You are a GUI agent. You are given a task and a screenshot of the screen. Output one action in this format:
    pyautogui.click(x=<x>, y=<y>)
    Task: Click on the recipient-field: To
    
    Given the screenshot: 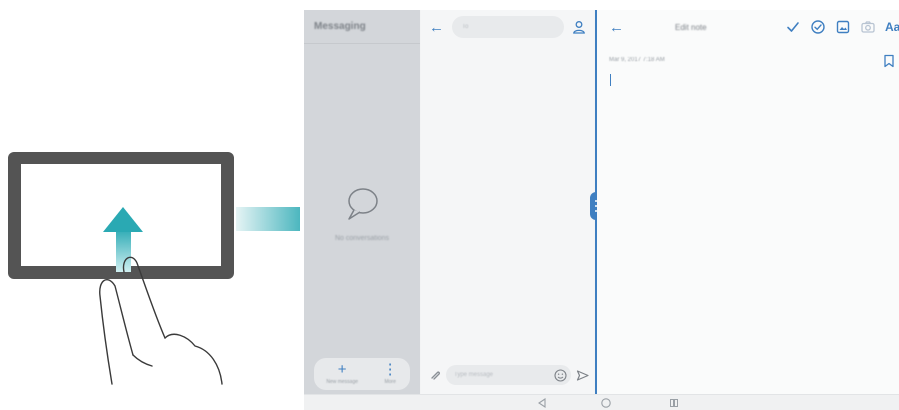 What is the action you would take?
    pyautogui.click(x=508, y=27)
    